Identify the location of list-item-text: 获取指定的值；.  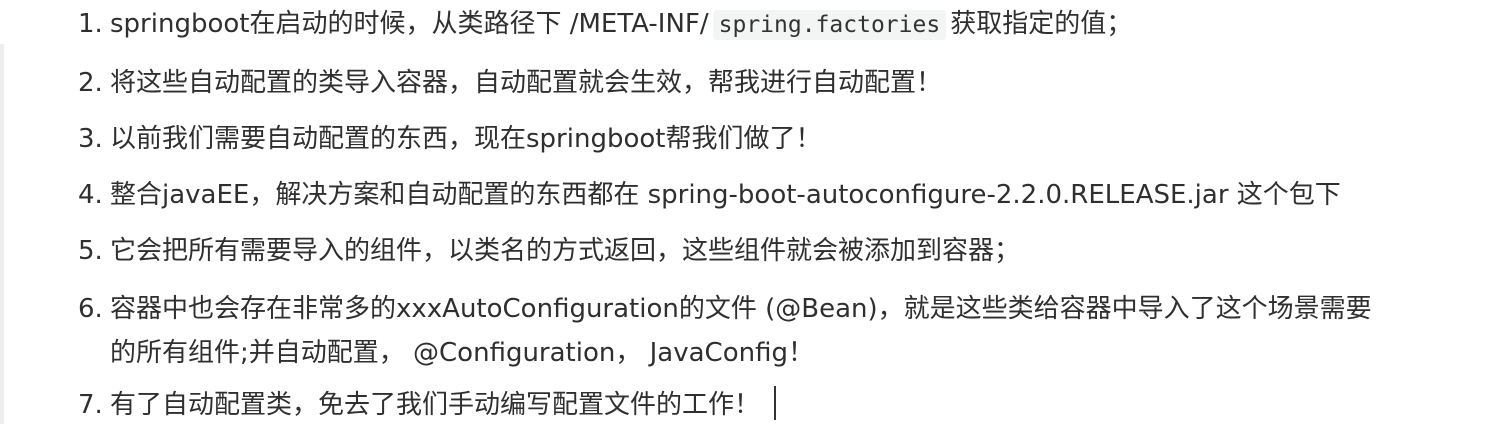
(1041, 24).